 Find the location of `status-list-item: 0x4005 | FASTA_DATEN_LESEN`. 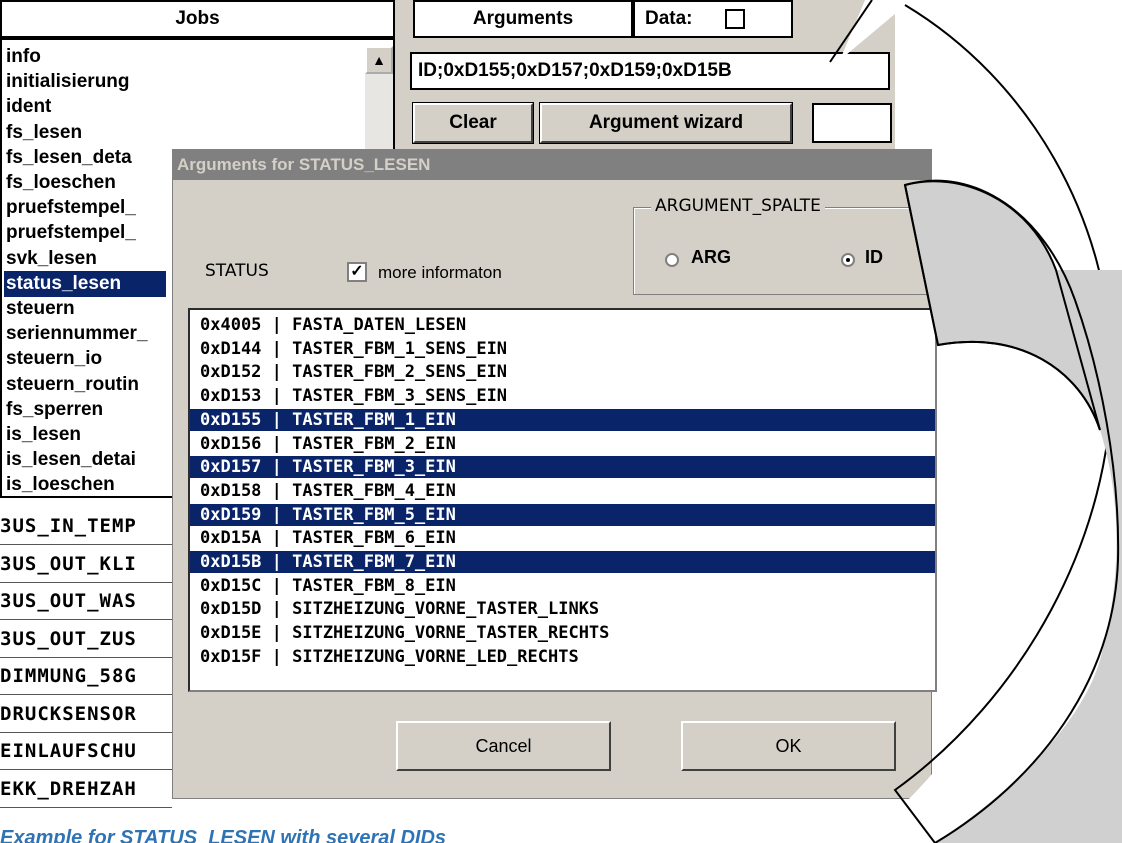

status-list-item: 0x4005 | FASTA_DATEN_LESEN is located at coordinates (562, 325).